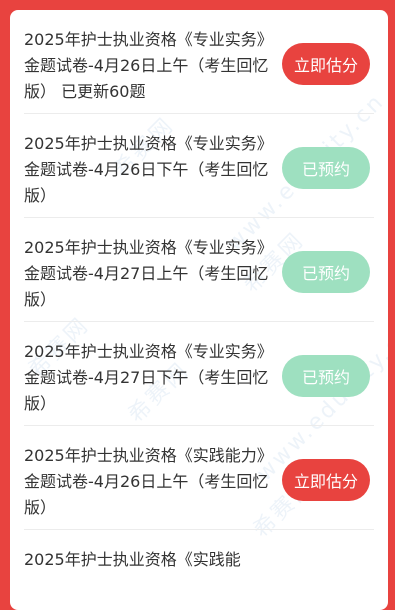  Describe the element at coordinates (155, 482) in the screenshot. I see `exam-title: 2025年护士执业资格《实践能力》金题试卷-4月26日上午（考生回忆版）` at that location.